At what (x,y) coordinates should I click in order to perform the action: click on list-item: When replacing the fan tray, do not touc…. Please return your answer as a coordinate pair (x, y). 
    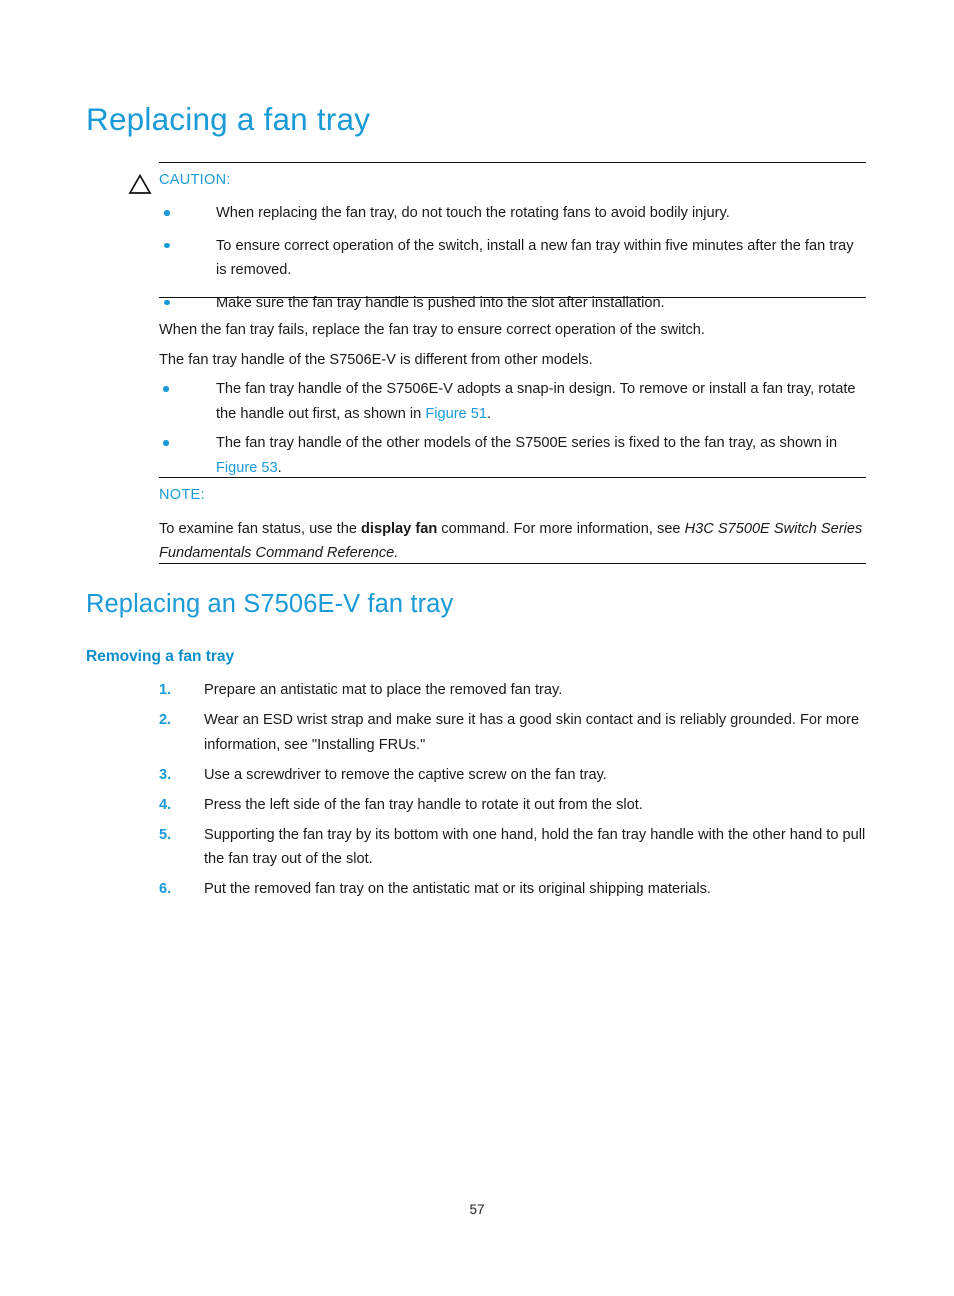
    Looking at the image, I should click on (512, 213).